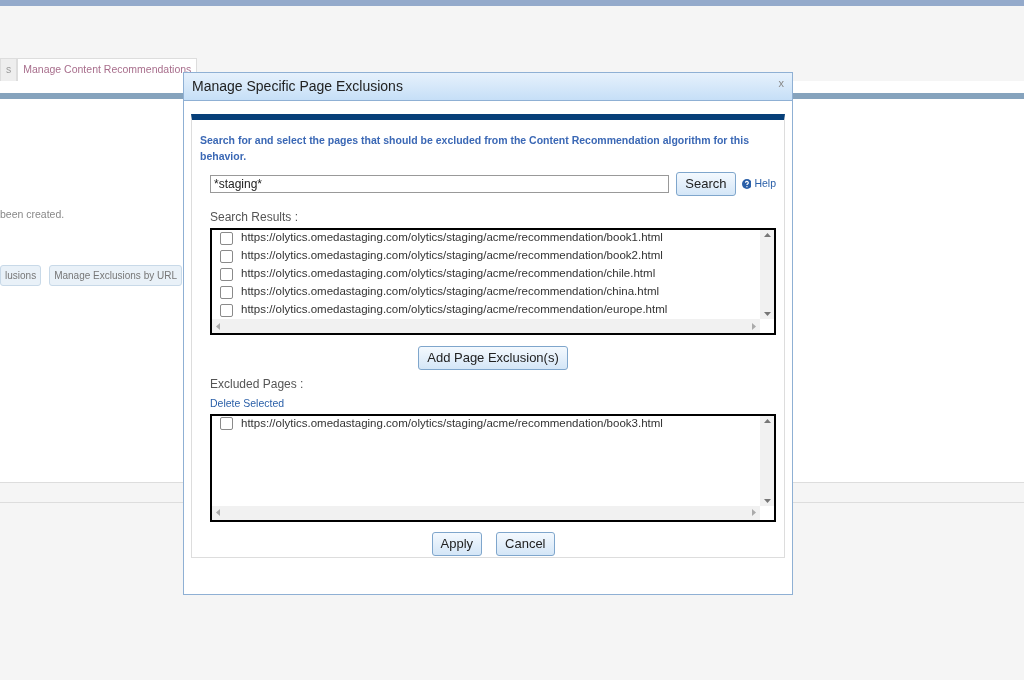 The image size is (1024, 680). I want to click on excluded-label: Excluded Pages :, so click(257, 384).